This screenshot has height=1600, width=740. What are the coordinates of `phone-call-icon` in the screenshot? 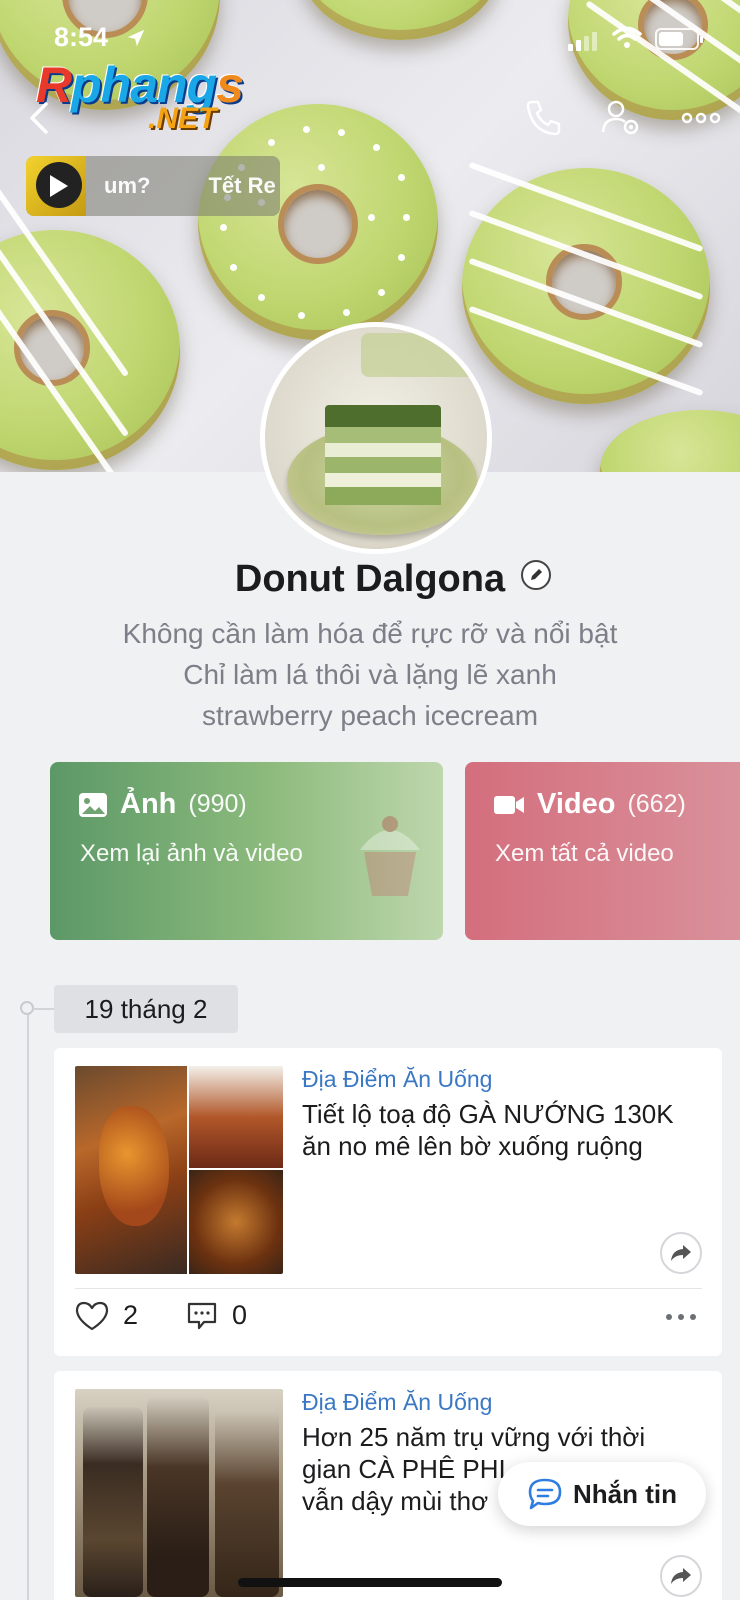 It's located at (543, 118).